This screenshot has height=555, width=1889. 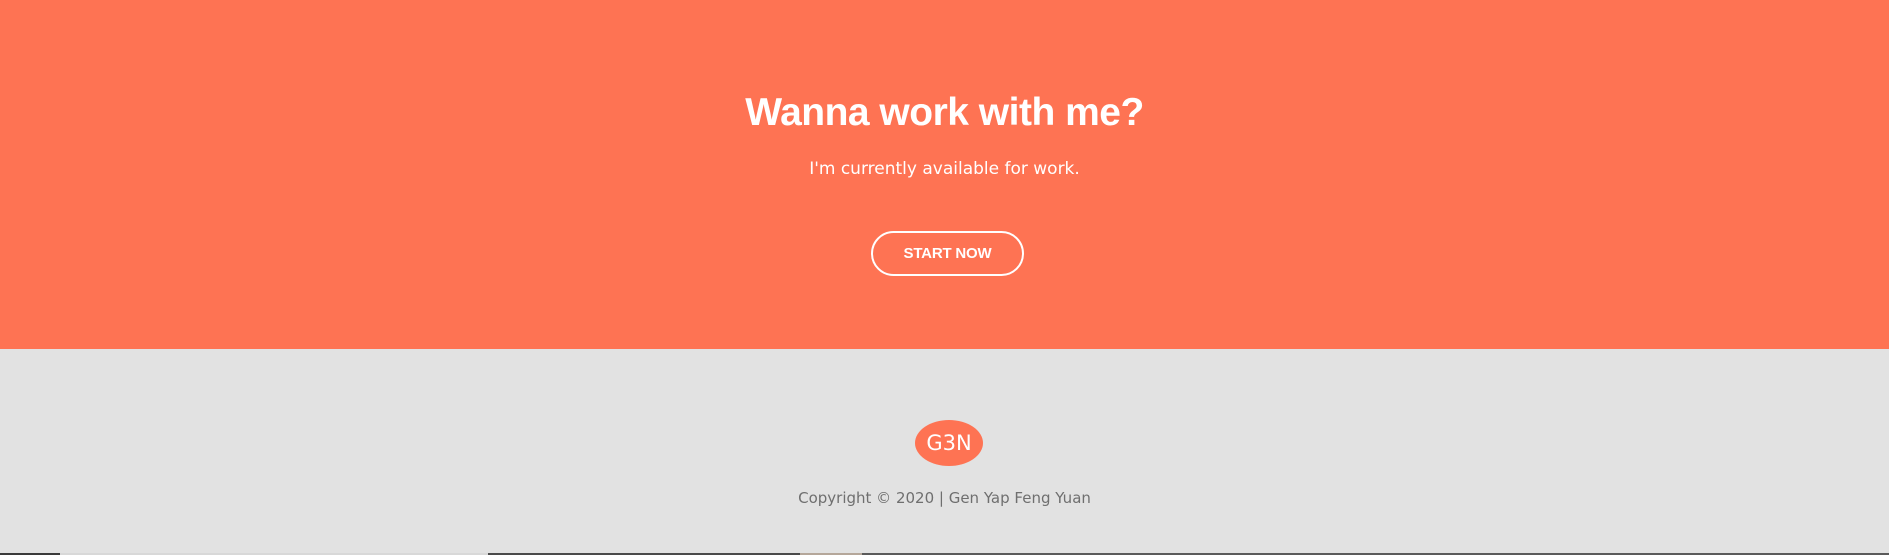 I want to click on start-now-button: START NOW, so click(x=947, y=253).